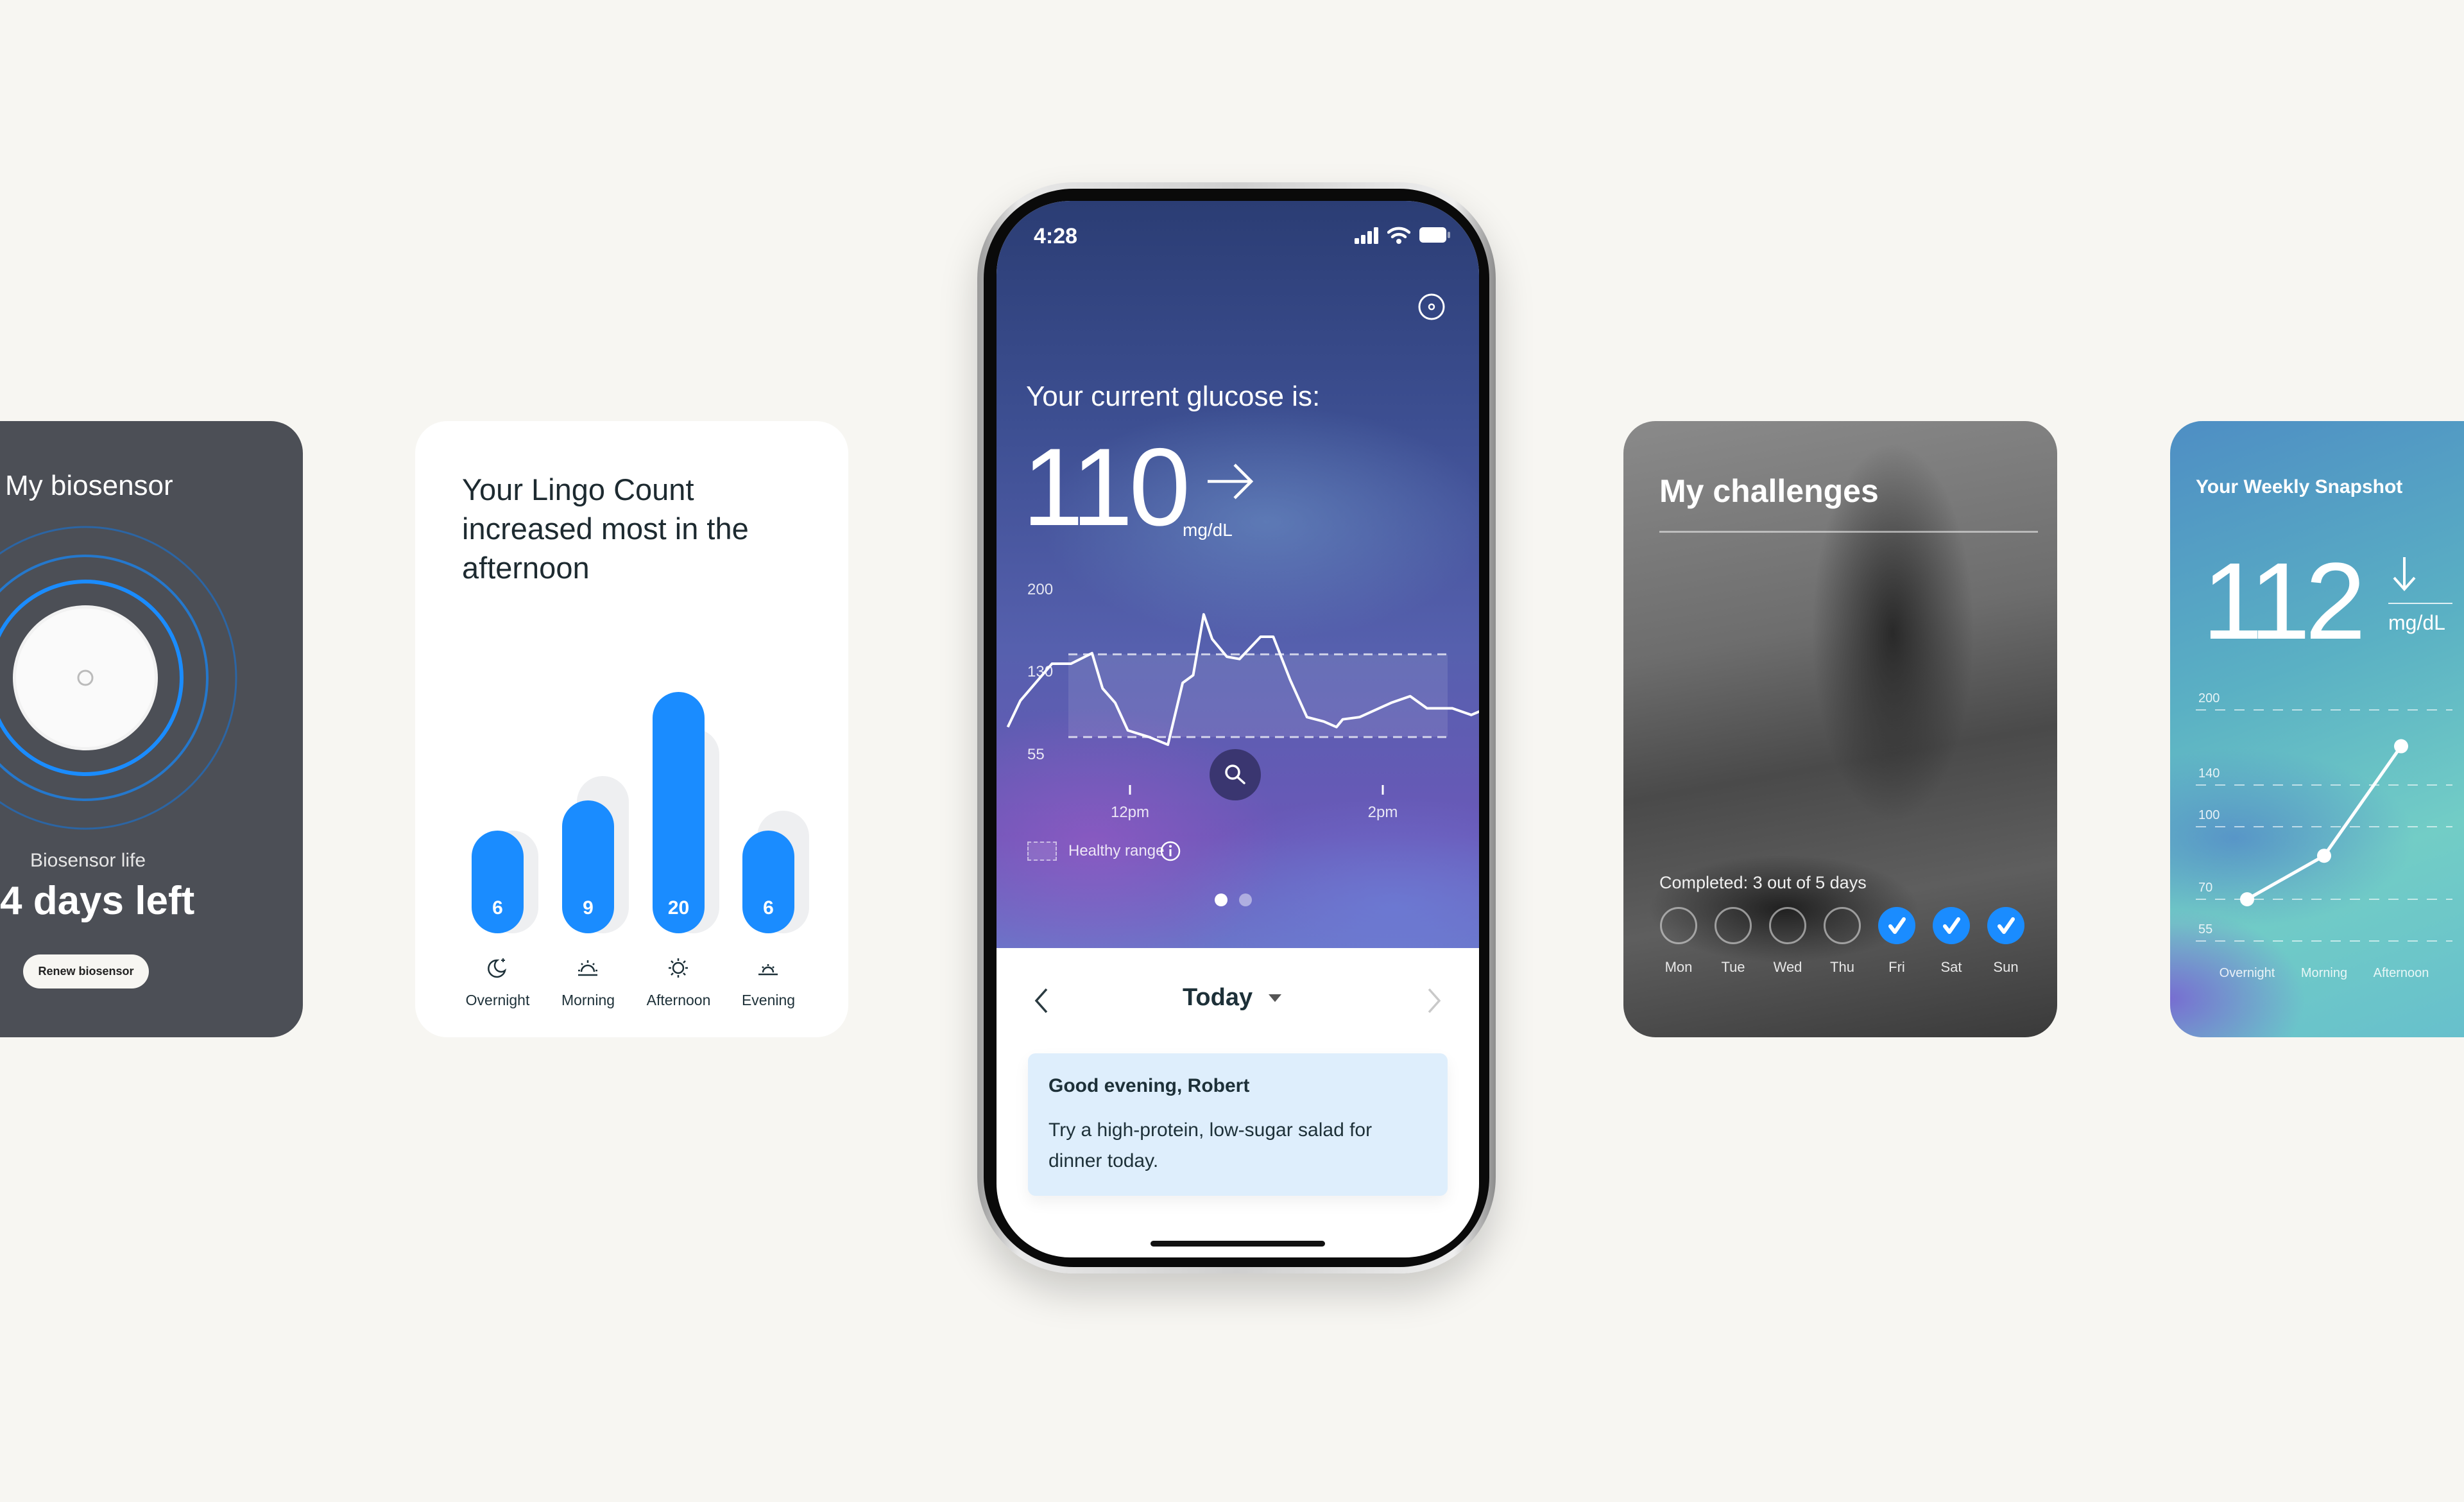  I want to click on day-sat-status, so click(1952, 926).